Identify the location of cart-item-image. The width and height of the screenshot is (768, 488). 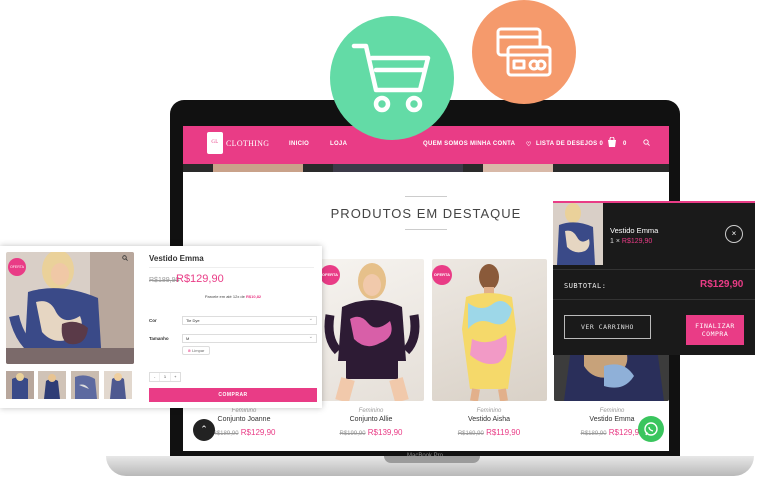
(578, 234).